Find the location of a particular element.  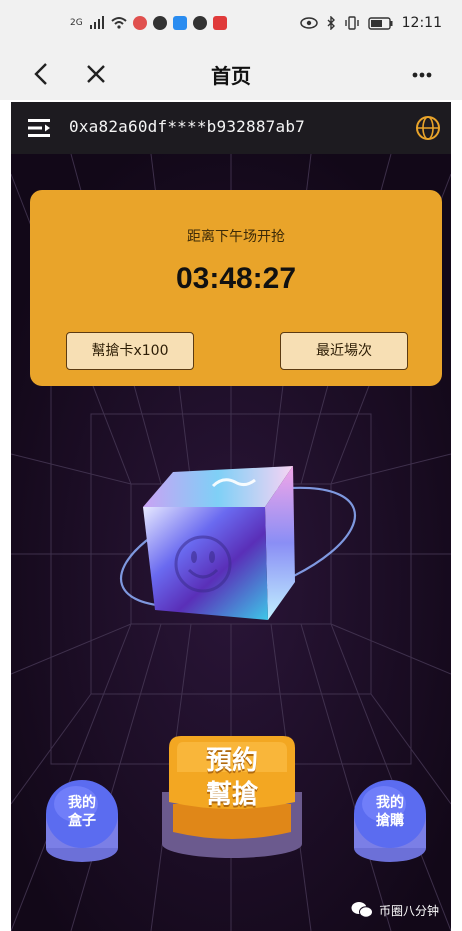

more-button is located at coordinates (422, 74).